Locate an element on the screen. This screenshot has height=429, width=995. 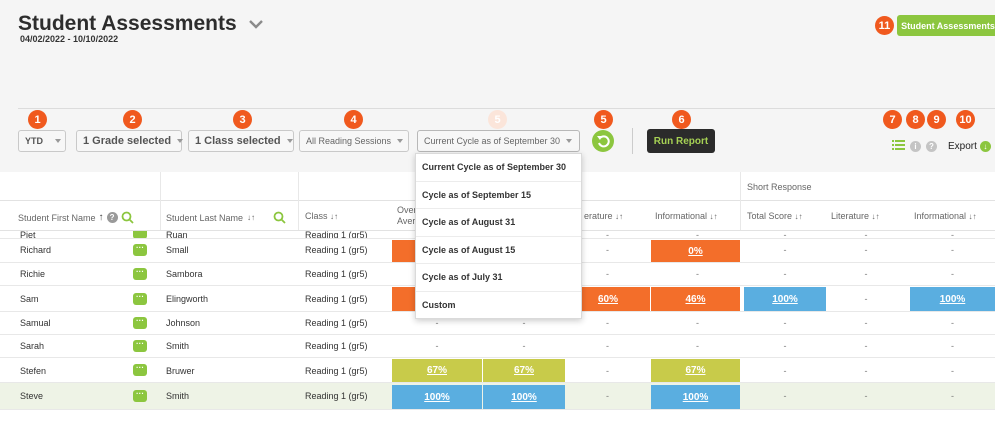
informational-score: 100% is located at coordinates (695, 397).